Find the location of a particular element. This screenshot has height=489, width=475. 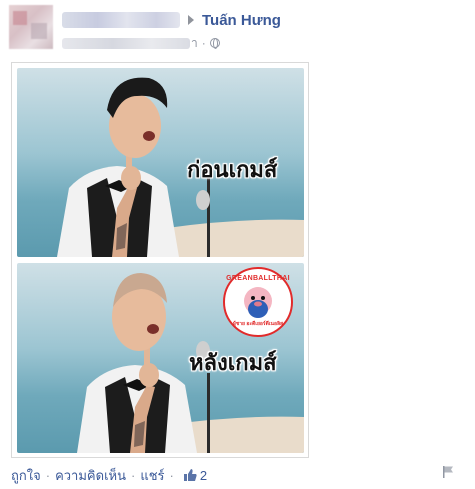

caption-after: หลังเกมส์ is located at coordinates (233, 363).